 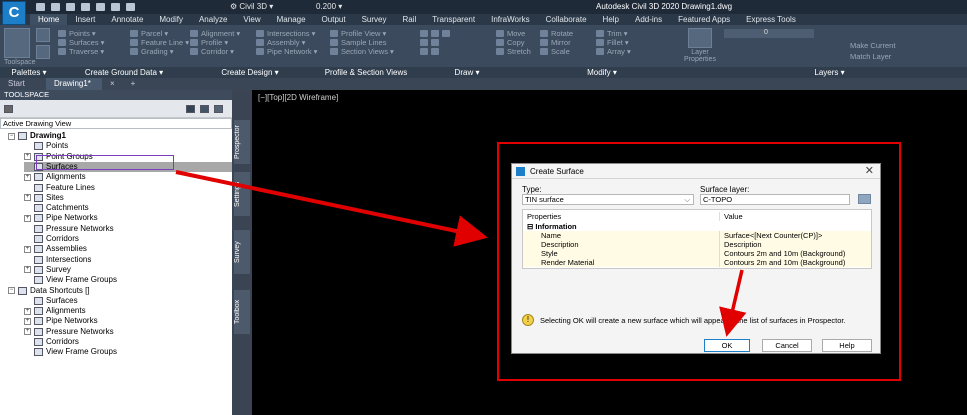 I want to click on application-menu-button: C, so click(x=14, y=13).